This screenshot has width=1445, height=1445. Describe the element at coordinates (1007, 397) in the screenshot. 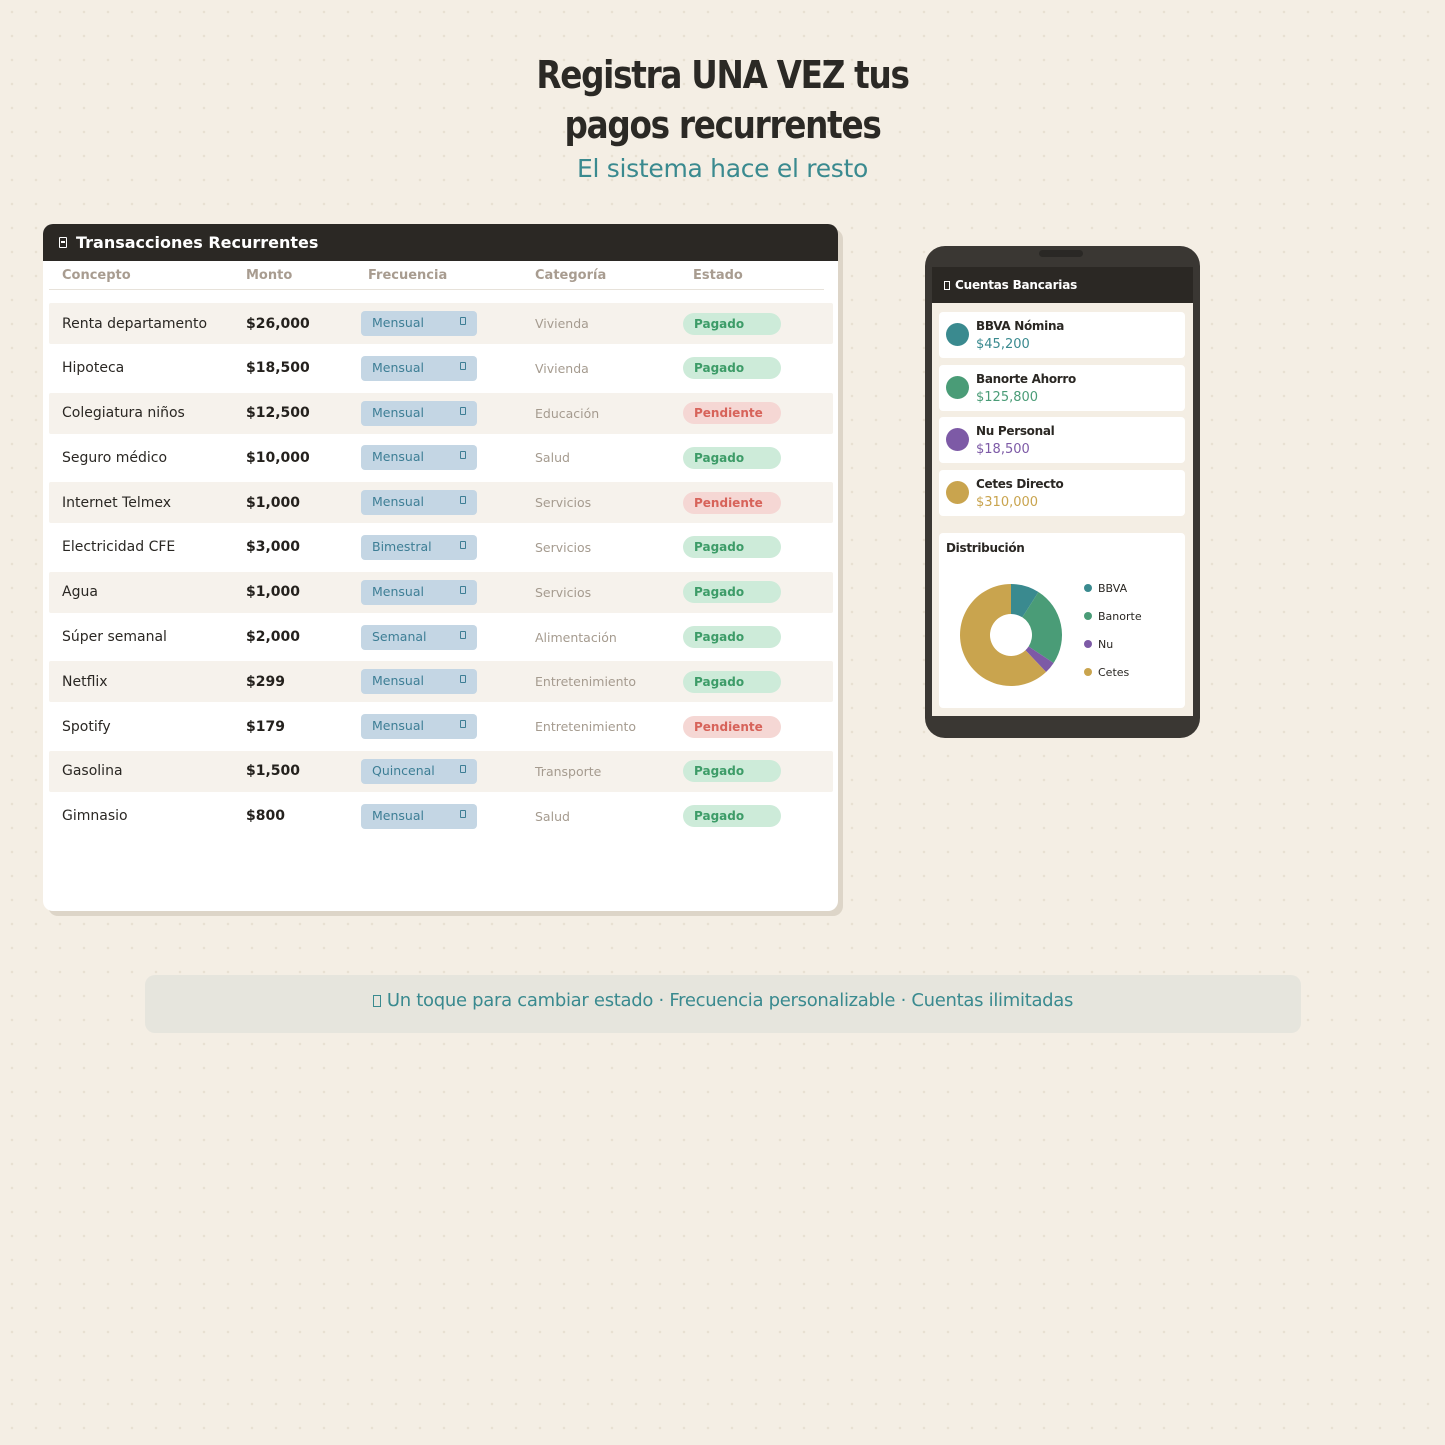

I see `account-balance: $125,800` at that location.